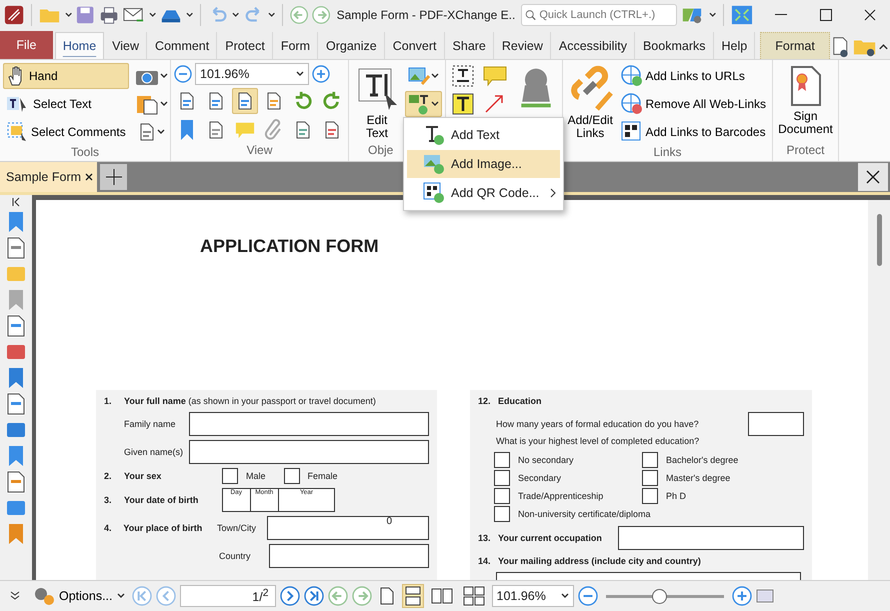 This screenshot has height=611, width=890. Describe the element at coordinates (599, 15) in the screenshot. I see `quick-launch-field: Quick Launch (CTRL+.)` at that location.